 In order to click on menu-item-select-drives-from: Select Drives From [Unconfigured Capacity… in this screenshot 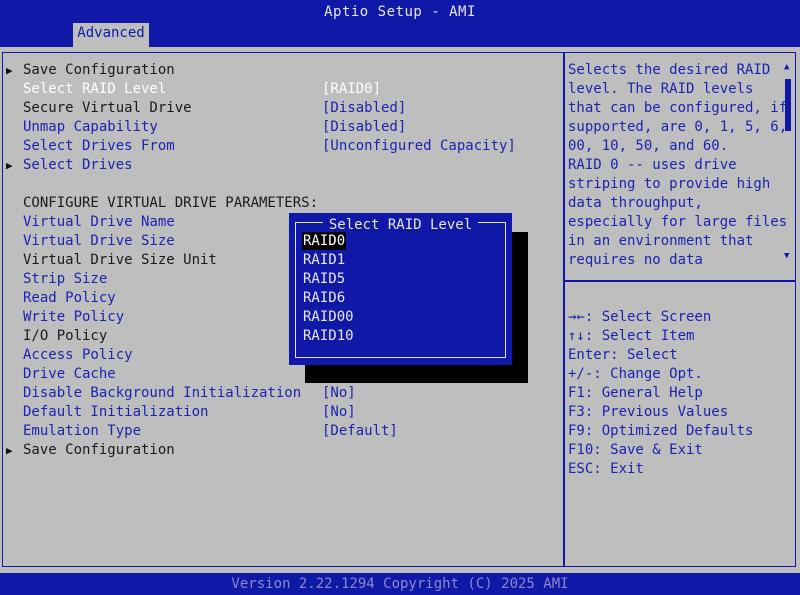, I will do `click(280, 146)`.